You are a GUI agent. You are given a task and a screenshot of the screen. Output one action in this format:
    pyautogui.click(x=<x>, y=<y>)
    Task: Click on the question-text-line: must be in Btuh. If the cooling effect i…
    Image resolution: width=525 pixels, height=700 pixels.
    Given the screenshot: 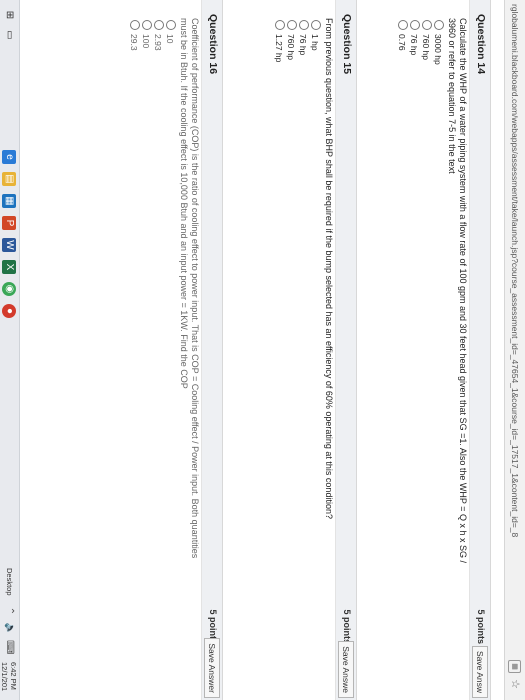 What is the action you would take?
    pyautogui.click(x=184, y=203)
    